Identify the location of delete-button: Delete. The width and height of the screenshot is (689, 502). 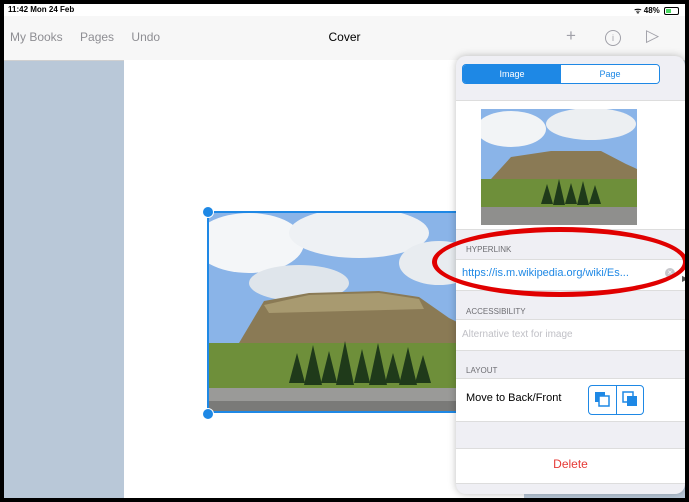
(570, 464).